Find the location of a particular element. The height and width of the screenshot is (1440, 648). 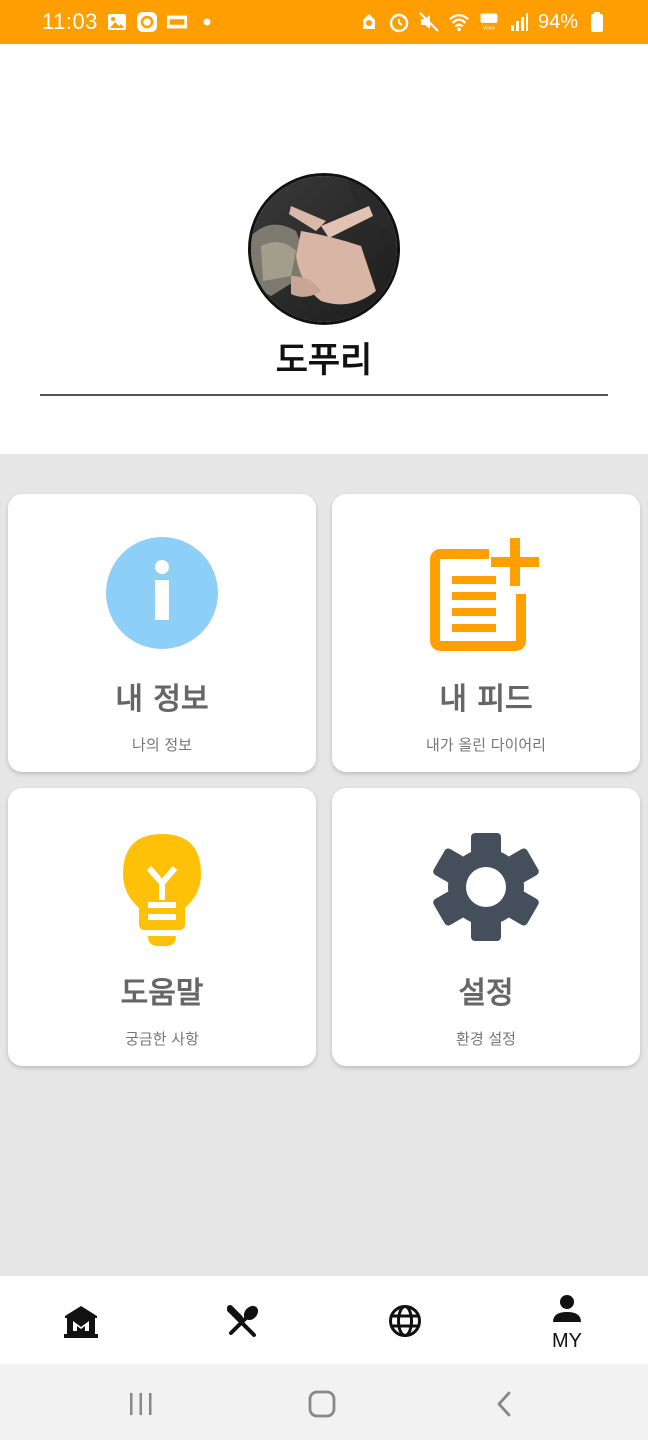

add-post-icon is located at coordinates (486, 593).